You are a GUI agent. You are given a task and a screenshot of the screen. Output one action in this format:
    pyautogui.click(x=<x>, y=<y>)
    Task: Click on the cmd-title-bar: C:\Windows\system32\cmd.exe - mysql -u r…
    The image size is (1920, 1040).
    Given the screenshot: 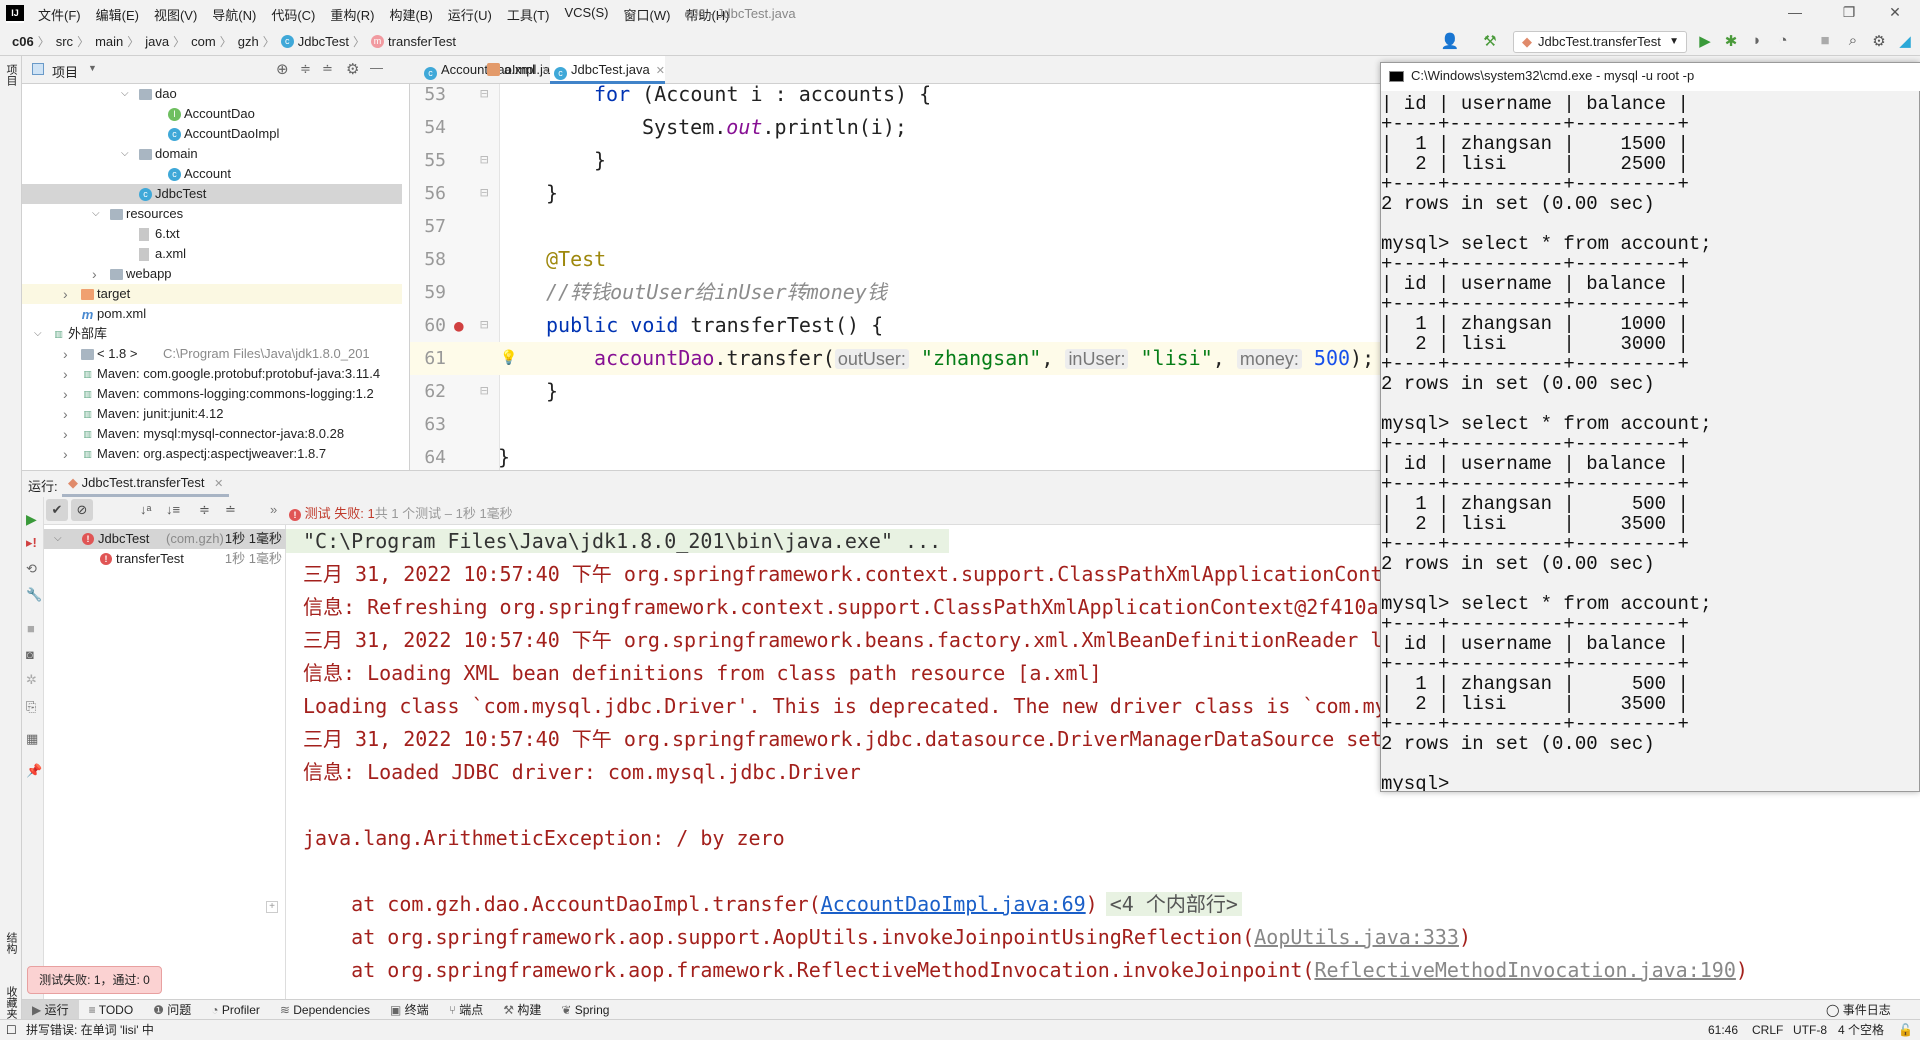 What is the action you would take?
    pyautogui.click(x=1650, y=77)
    